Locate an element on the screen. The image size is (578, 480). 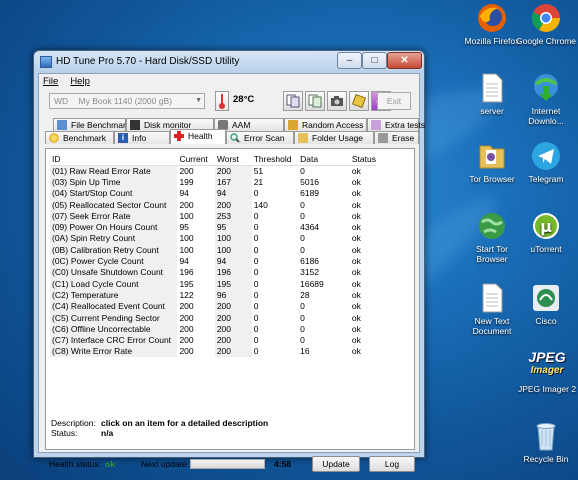
close-button: ✕ is located at coordinates (404, 60).